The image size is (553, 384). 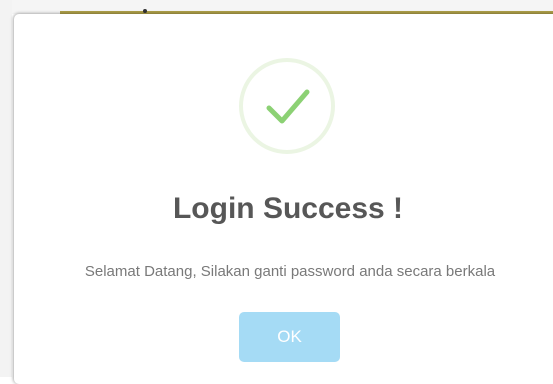 What do you see at coordinates (288, 208) in the screenshot?
I see `dialog-title: Login Success !` at bounding box center [288, 208].